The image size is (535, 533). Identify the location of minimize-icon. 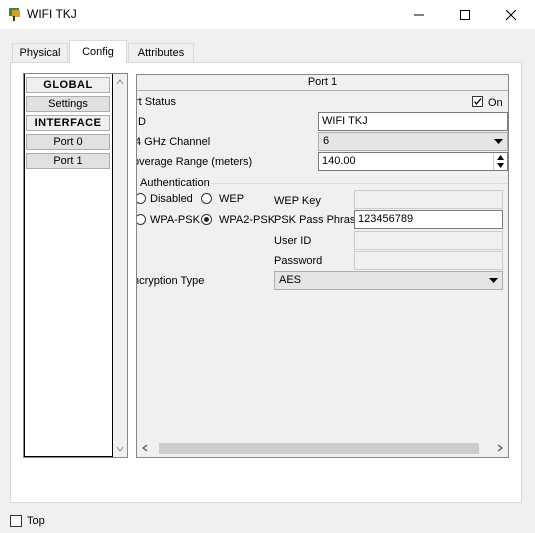
(419, 14).